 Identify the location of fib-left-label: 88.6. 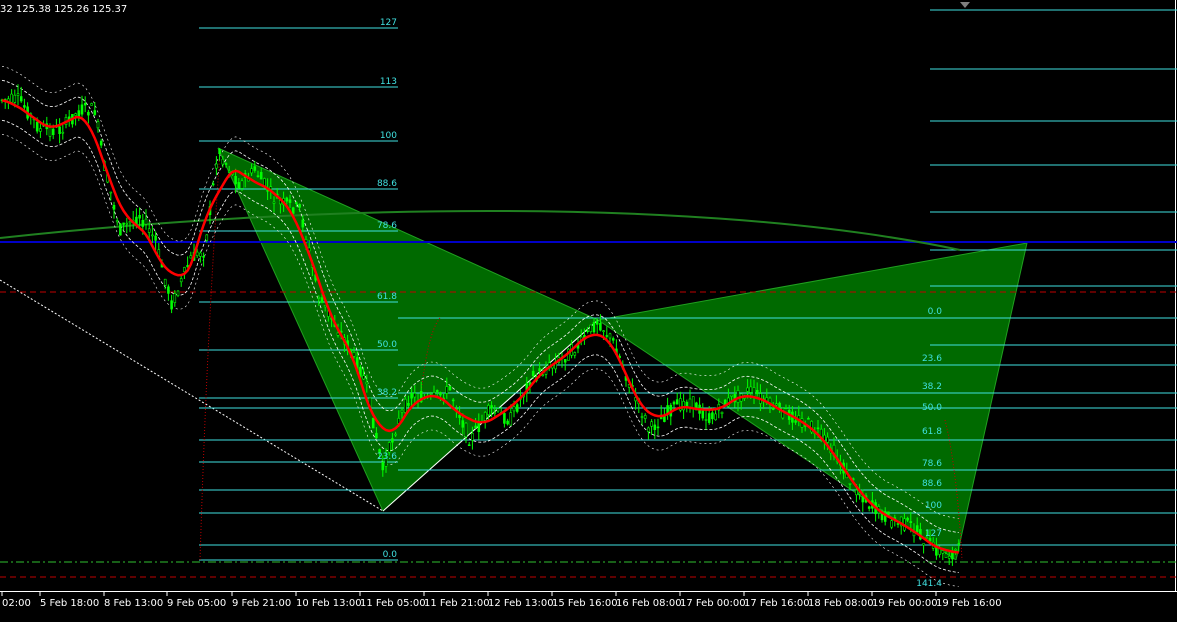
(387, 184).